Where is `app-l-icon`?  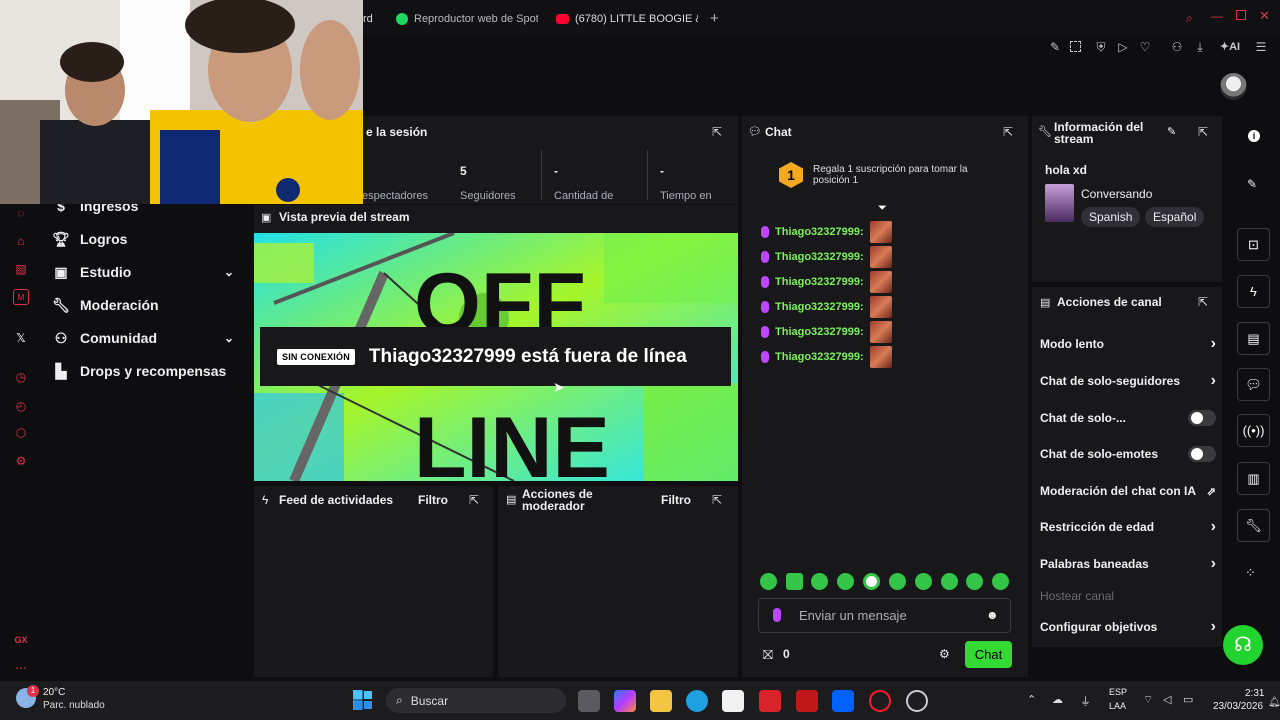
app-l-icon is located at coordinates (770, 701).